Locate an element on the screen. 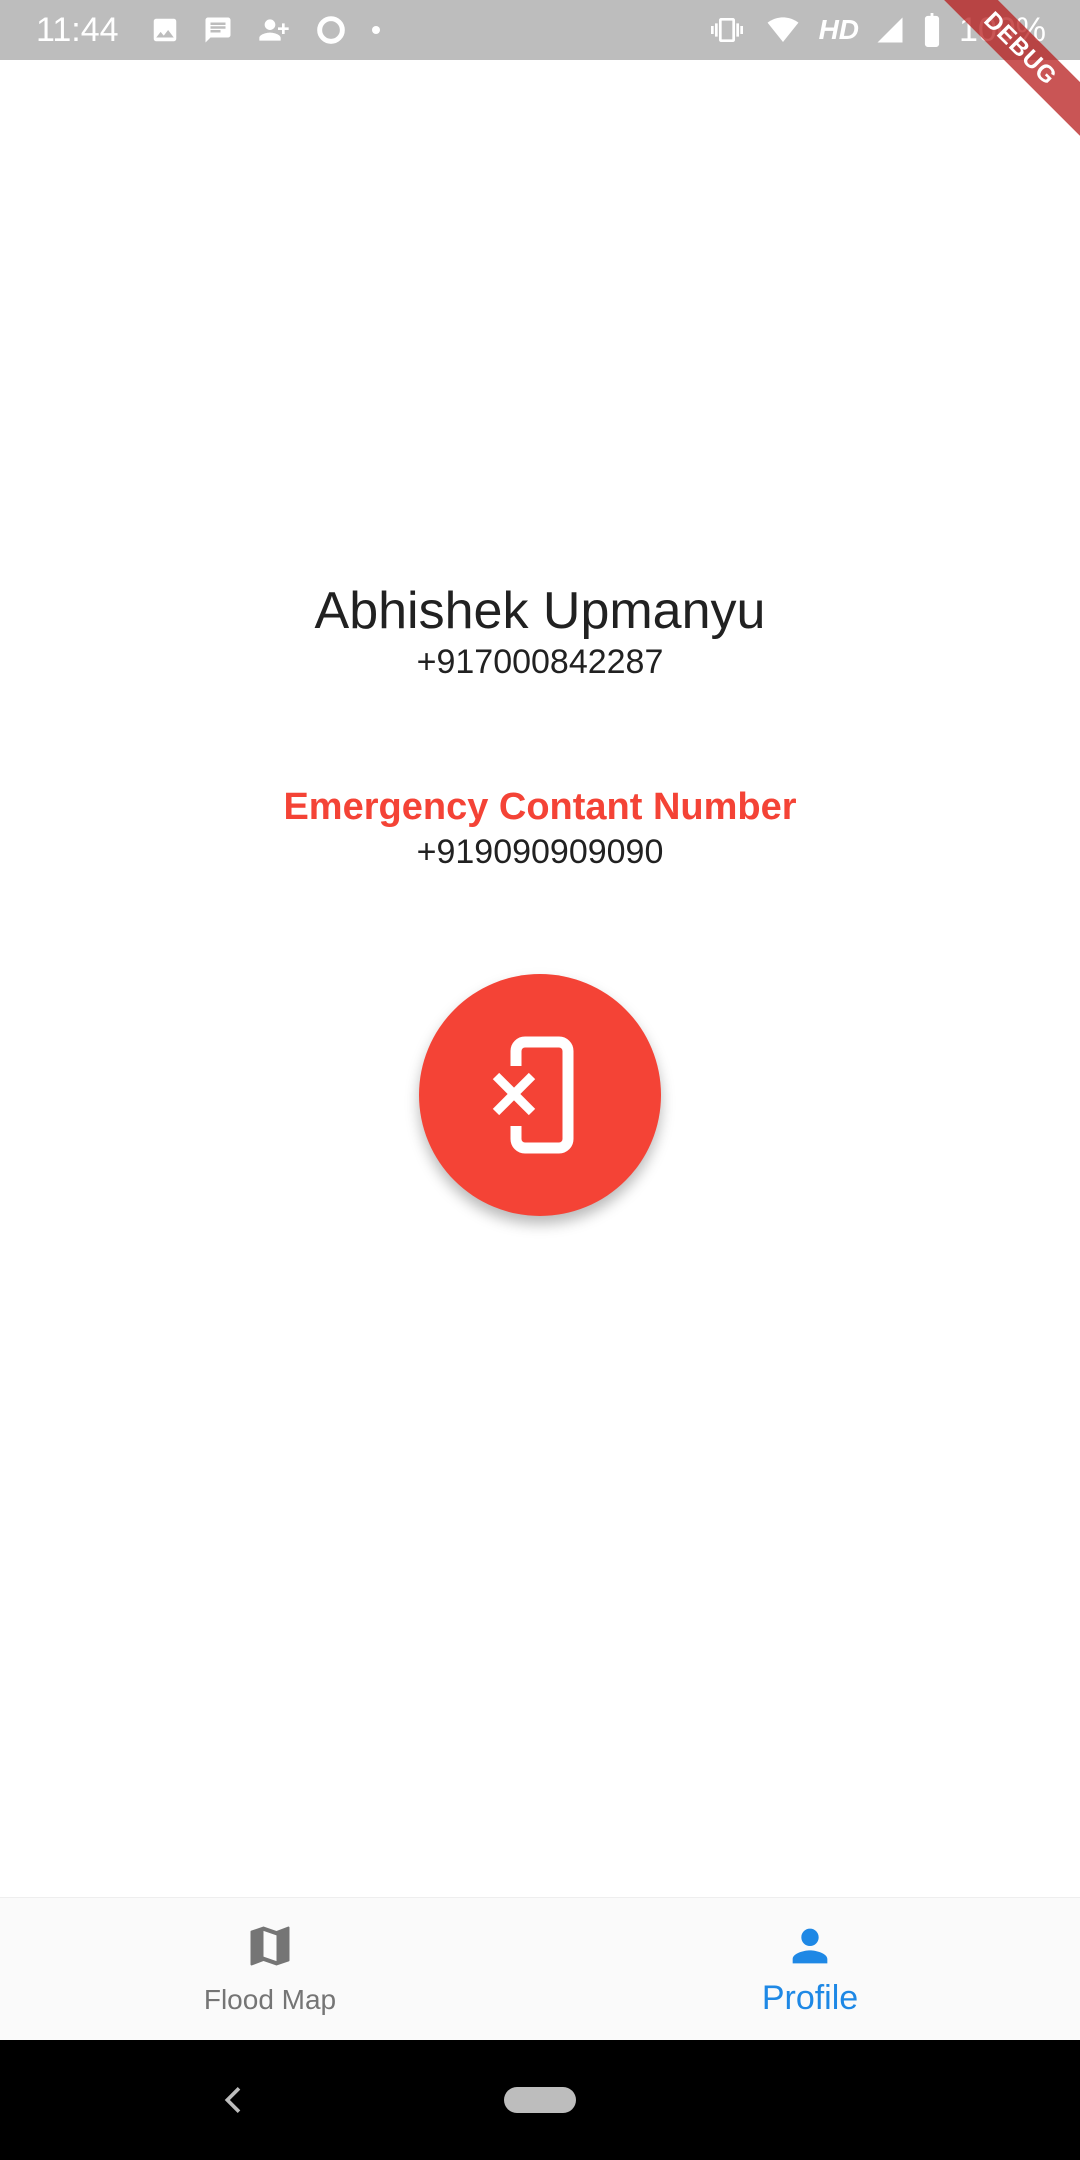 The image size is (1080, 2160). bottom-navigation: Flood Map Profile is located at coordinates (540, 1969).